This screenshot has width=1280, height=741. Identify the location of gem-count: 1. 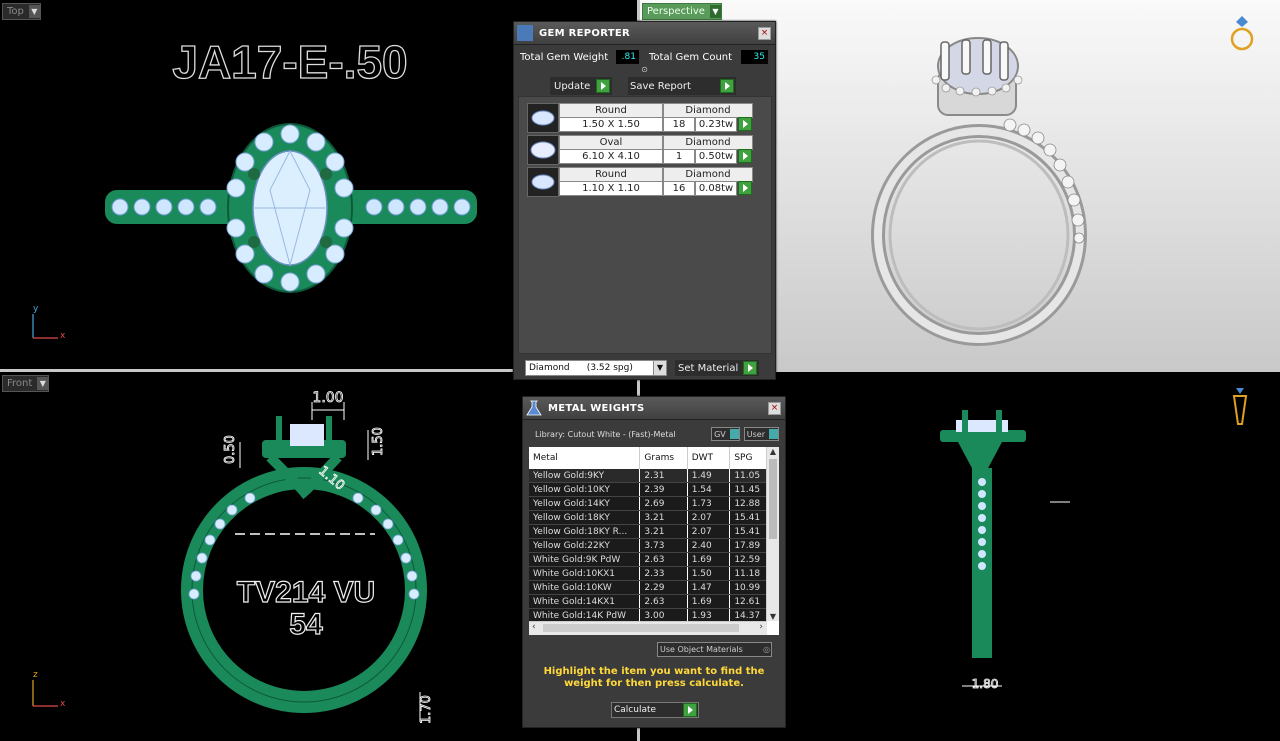
(679, 156).